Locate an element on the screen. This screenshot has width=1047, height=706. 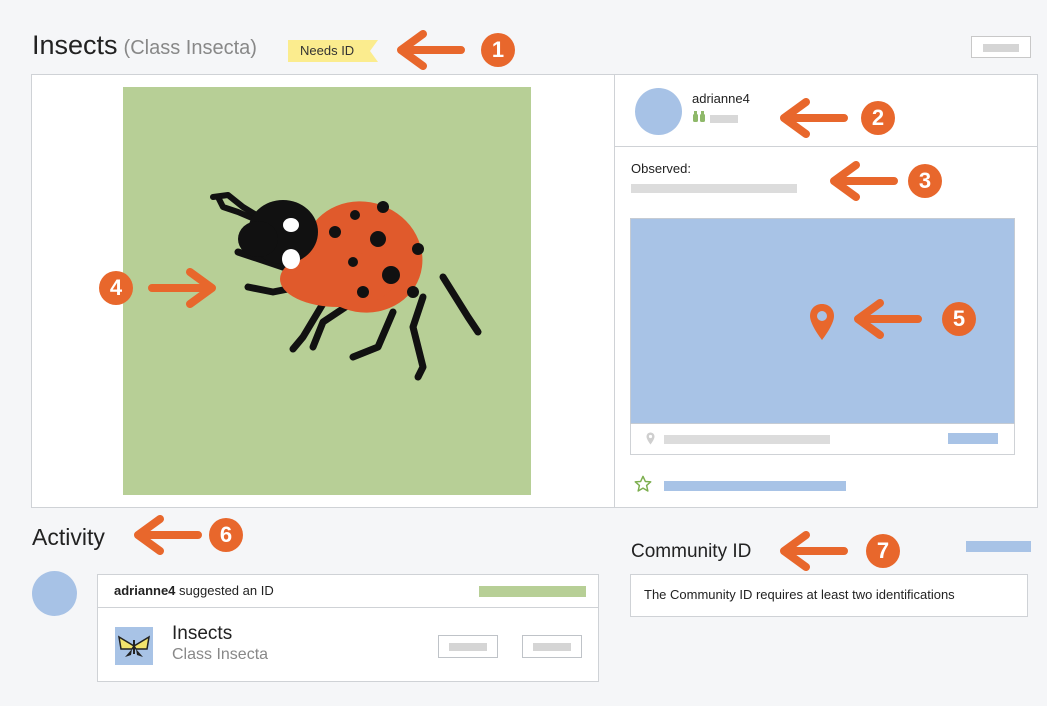
butterfly-icon is located at coordinates (134, 646).